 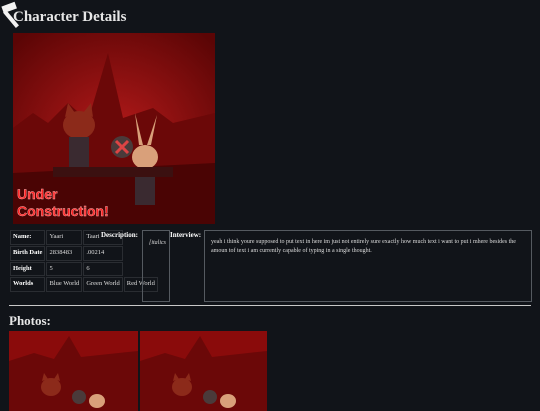 I want to click on cell: 6, so click(x=103, y=269).